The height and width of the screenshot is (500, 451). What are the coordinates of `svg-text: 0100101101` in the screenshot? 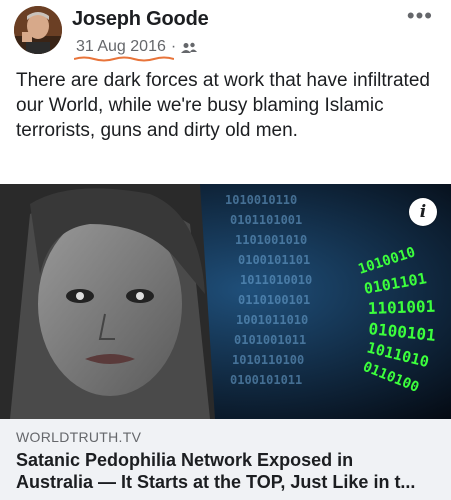 It's located at (274, 260).